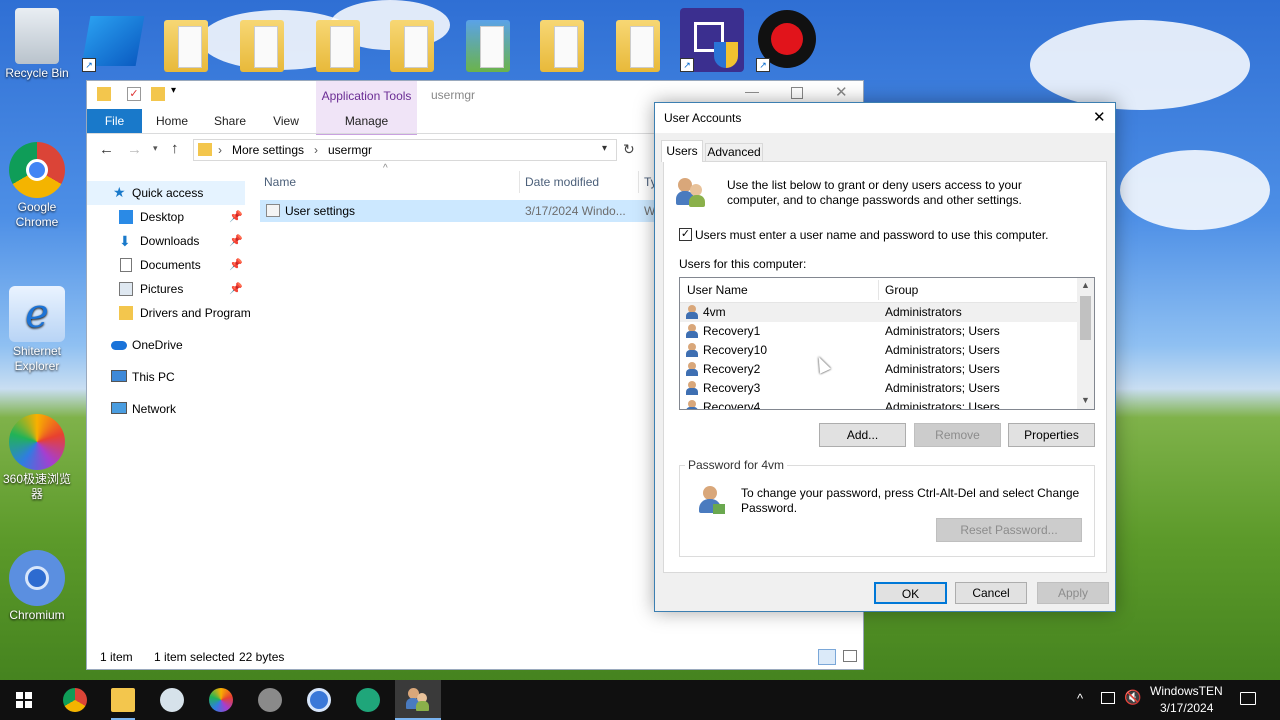  I want to click on new-folder-icon, so click(158, 94).